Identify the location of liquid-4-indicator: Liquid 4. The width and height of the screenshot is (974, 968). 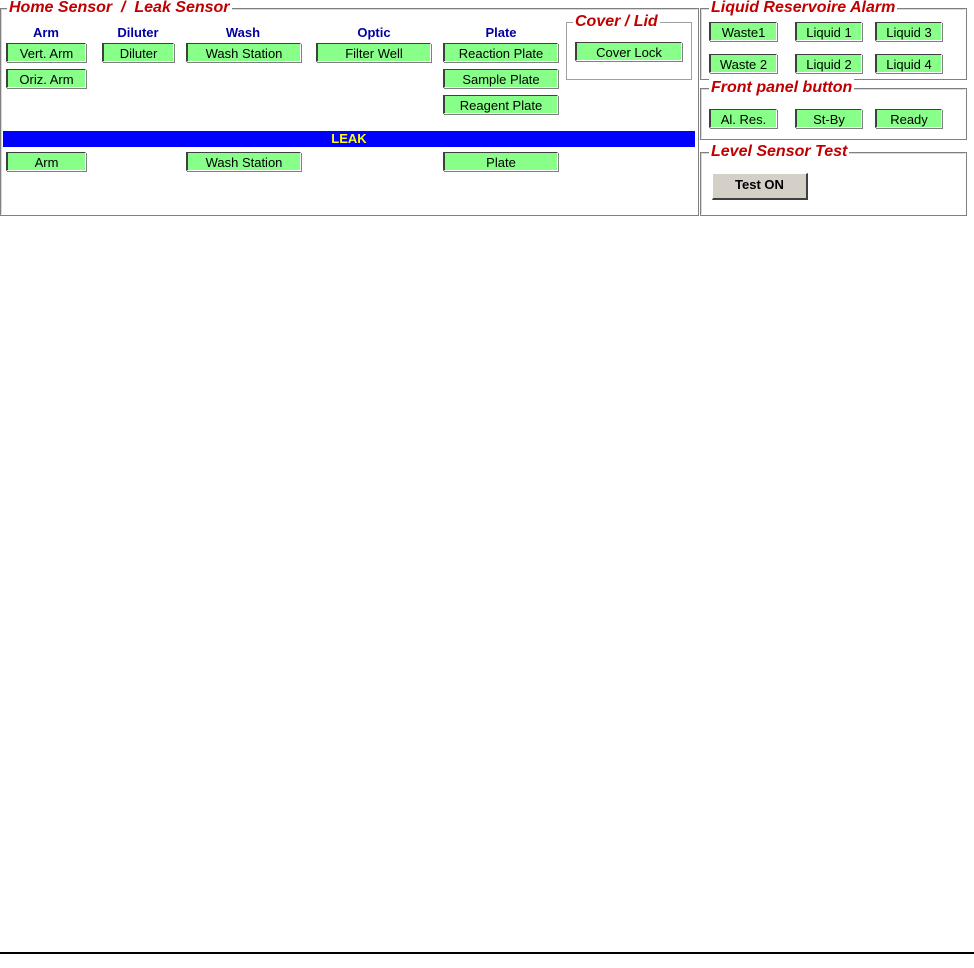
(908, 63).